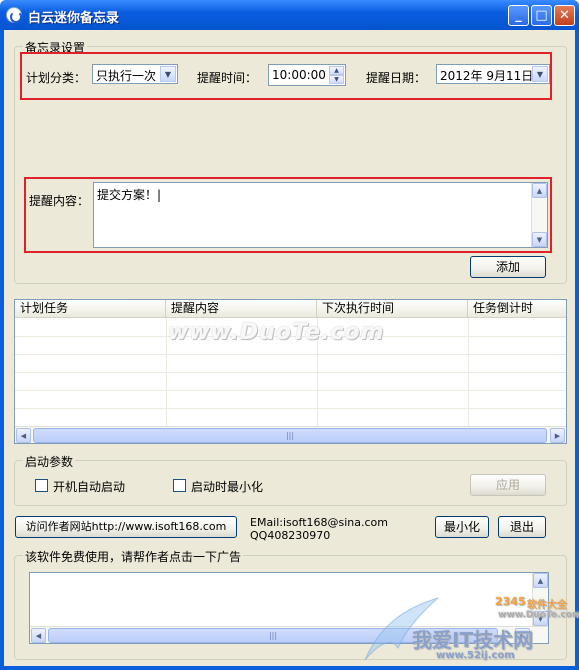 This screenshot has height=670, width=579. I want to click on maximize-window-button: □, so click(541, 15).